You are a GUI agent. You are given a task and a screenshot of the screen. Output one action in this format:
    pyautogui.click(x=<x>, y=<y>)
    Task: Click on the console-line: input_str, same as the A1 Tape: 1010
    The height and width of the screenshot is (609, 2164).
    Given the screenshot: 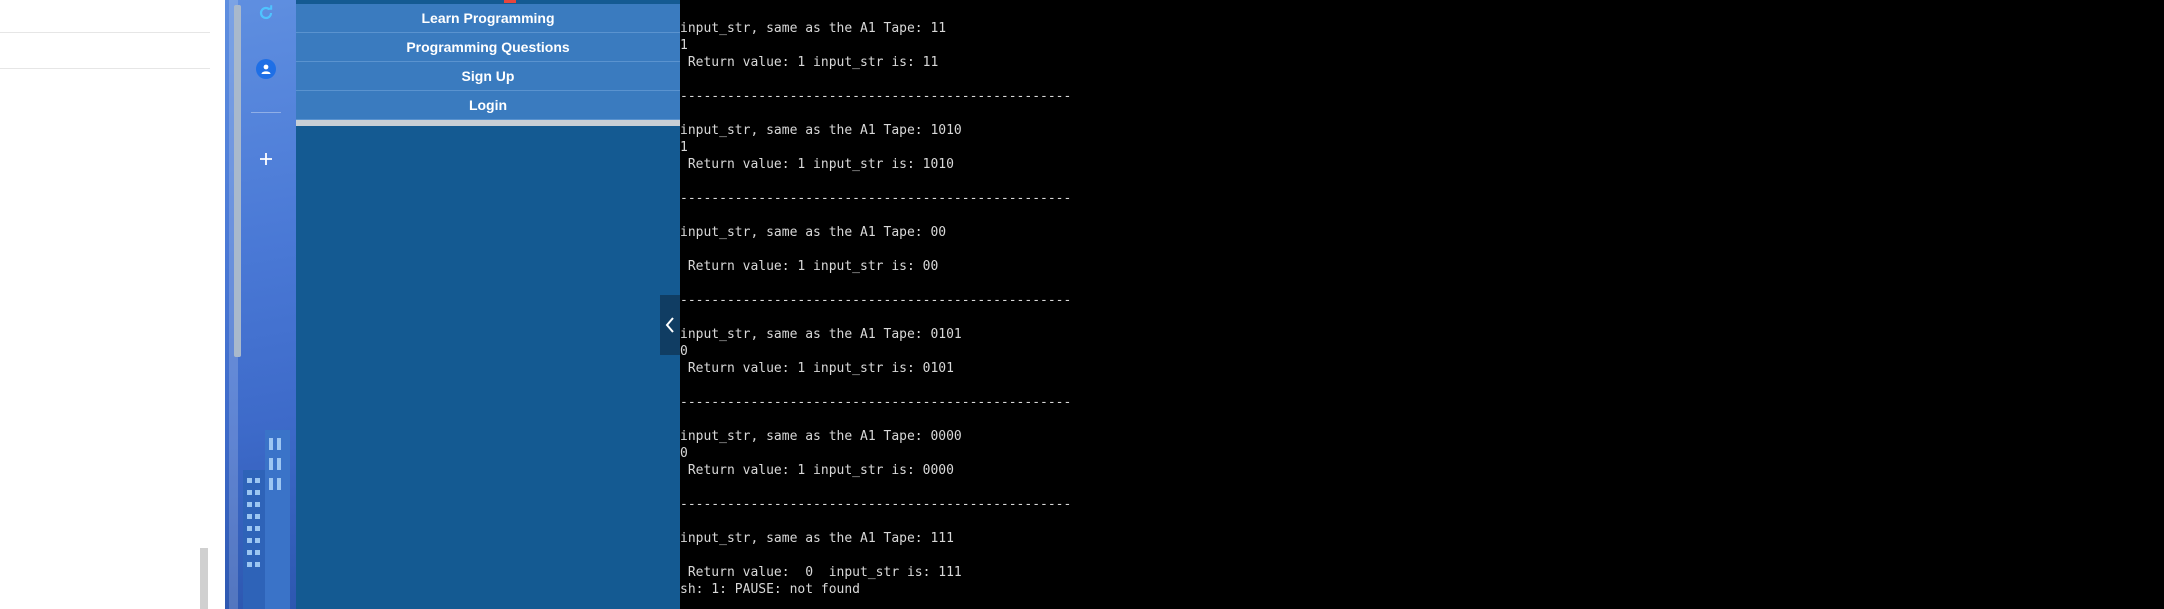 What is the action you would take?
    pyautogui.click(x=821, y=130)
    